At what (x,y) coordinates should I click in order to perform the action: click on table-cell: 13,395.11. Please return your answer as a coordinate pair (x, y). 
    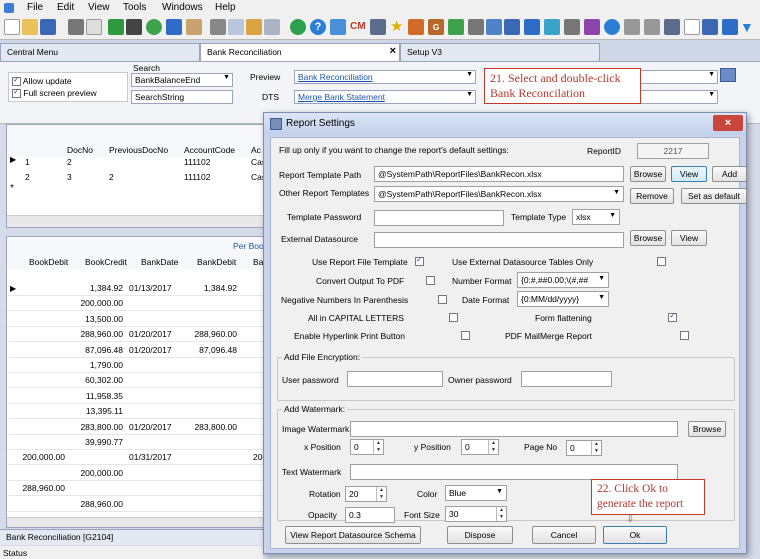
    Looking at the image, I should click on (104, 411).